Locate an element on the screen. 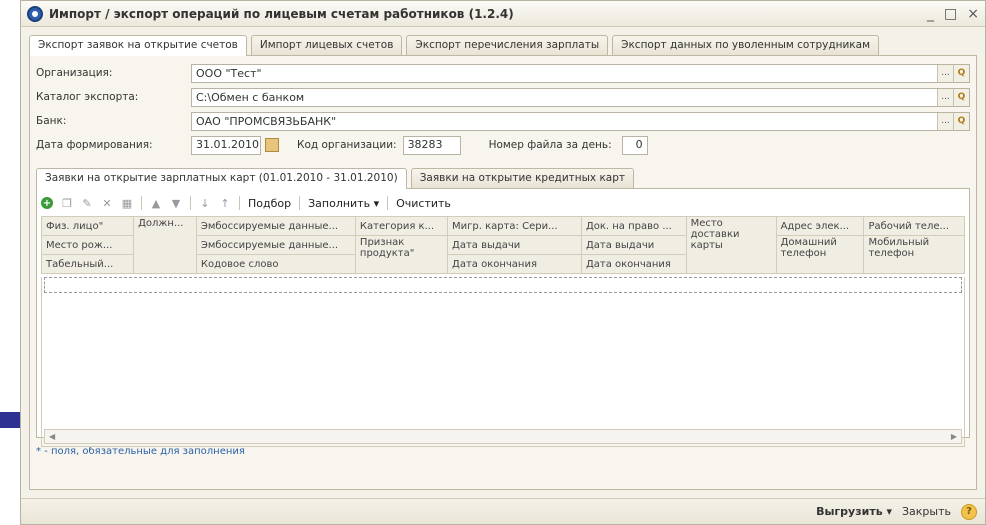  scroll-left-icon: ◀ is located at coordinates (52, 436).